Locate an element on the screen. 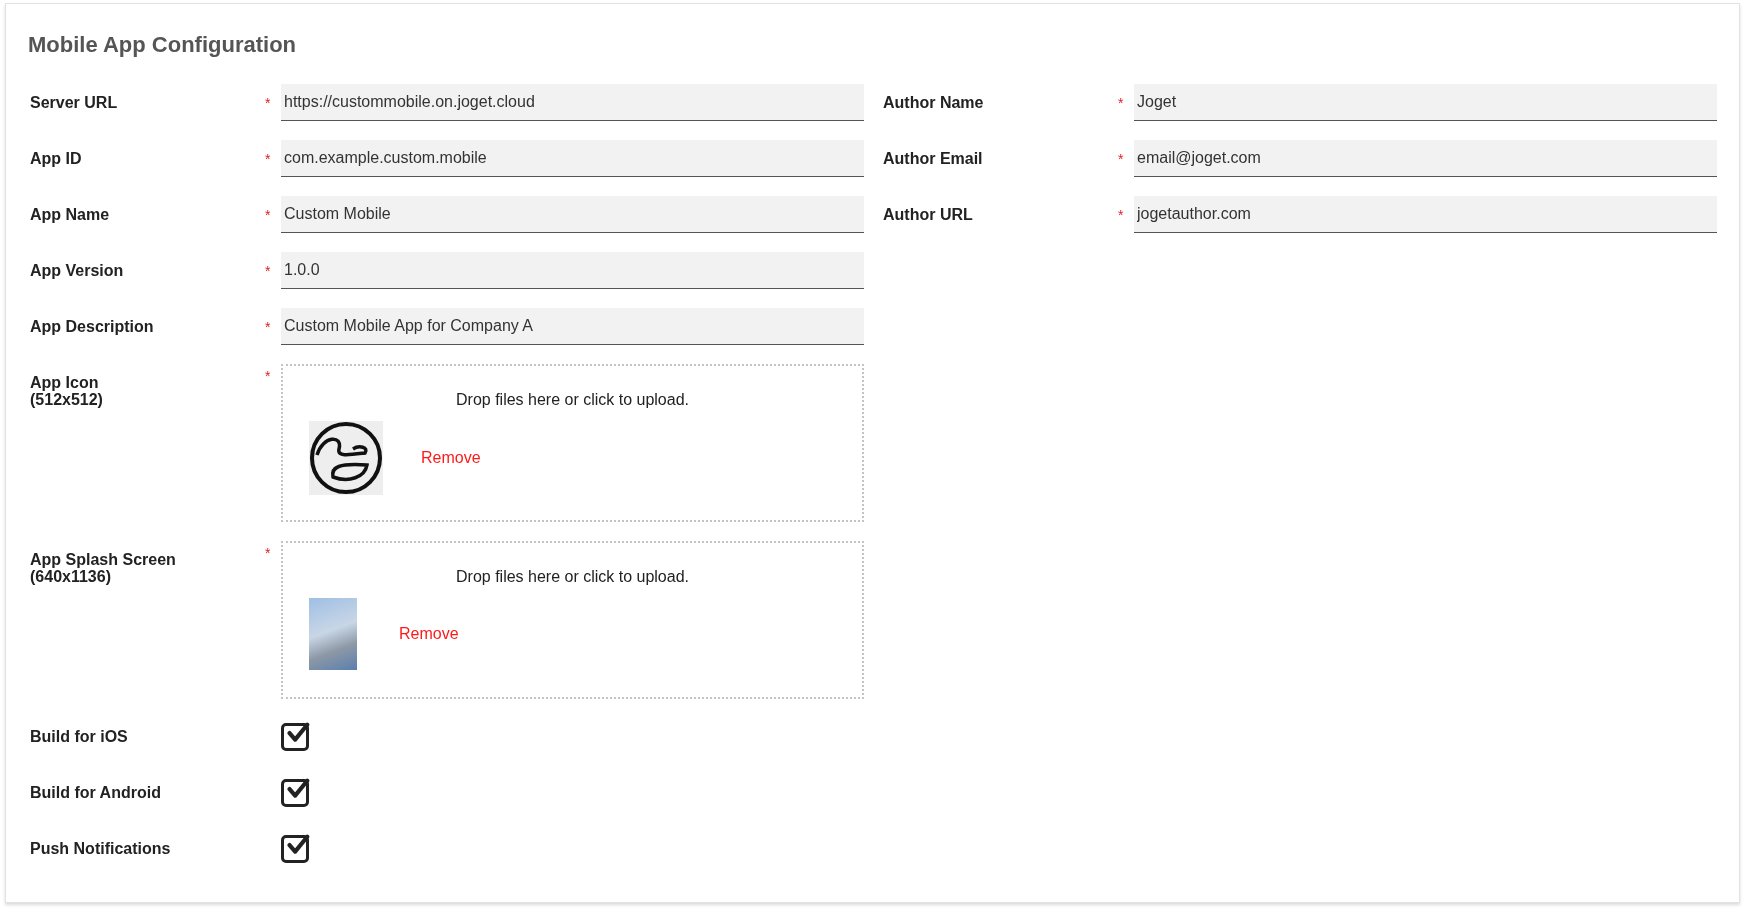  text-input: 1.0.0 is located at coordinates (572, 270).